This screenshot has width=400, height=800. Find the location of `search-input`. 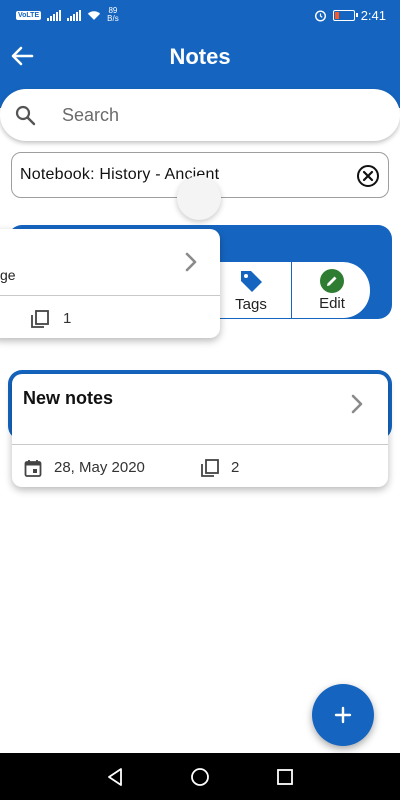

search-input is located at coordinates (217, 115).